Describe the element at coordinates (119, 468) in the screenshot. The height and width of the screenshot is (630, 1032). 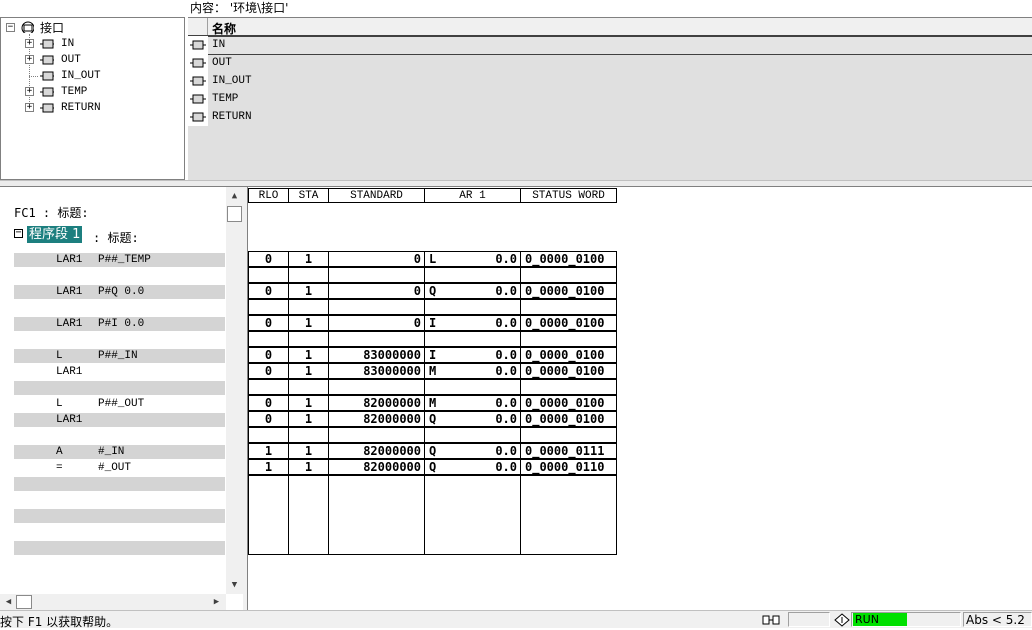
I see `code-line: = #_OUT` at that location.